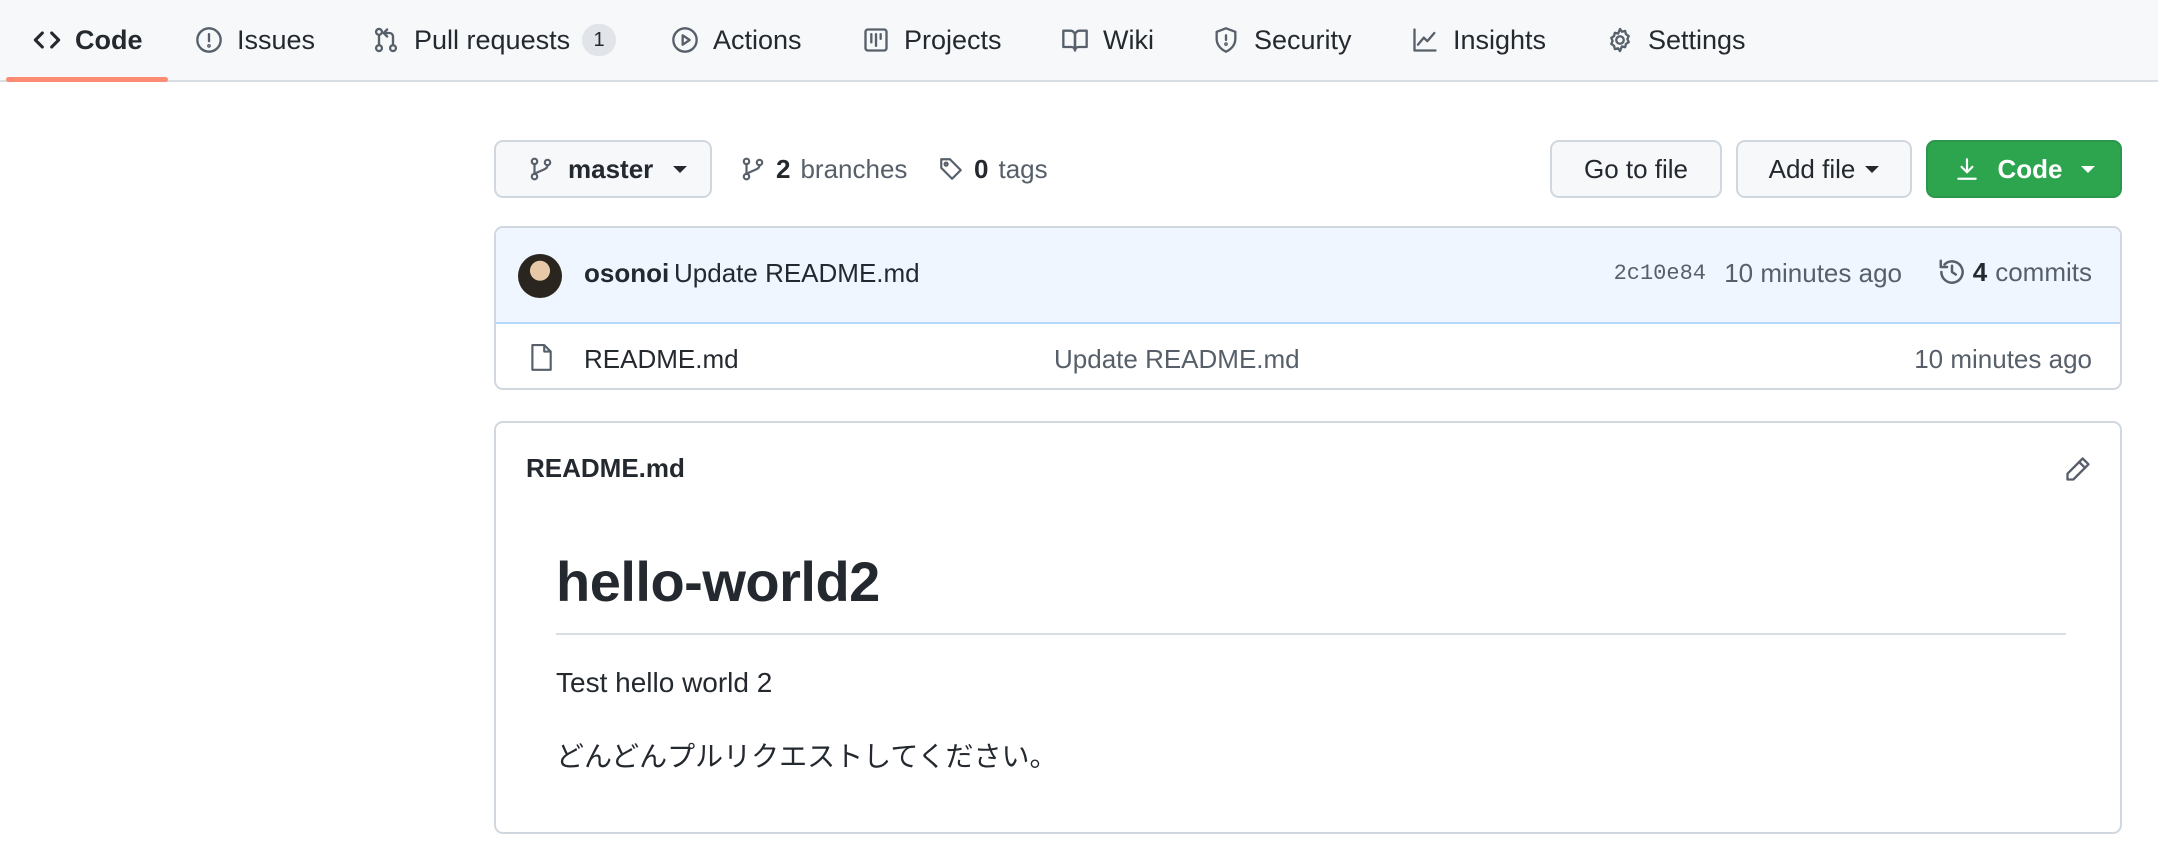 This screenshot has height=868, width=2158. What do you see at coordinates (87, 79) in the screenshot?
I see `selected-tab-underline` at bounding box center [87, 79].